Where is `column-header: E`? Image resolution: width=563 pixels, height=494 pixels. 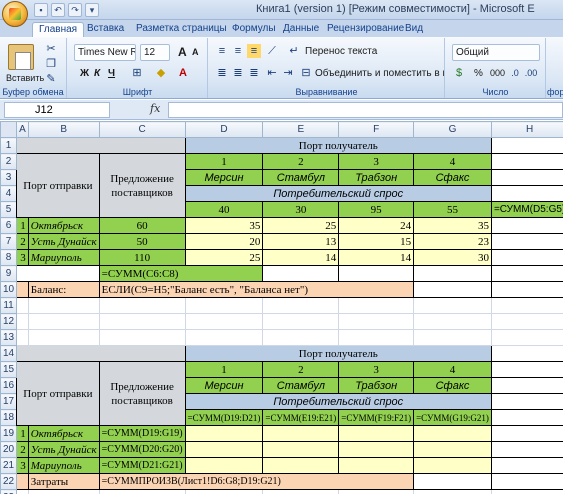
column-header: E is located at coordinates (301, 129).